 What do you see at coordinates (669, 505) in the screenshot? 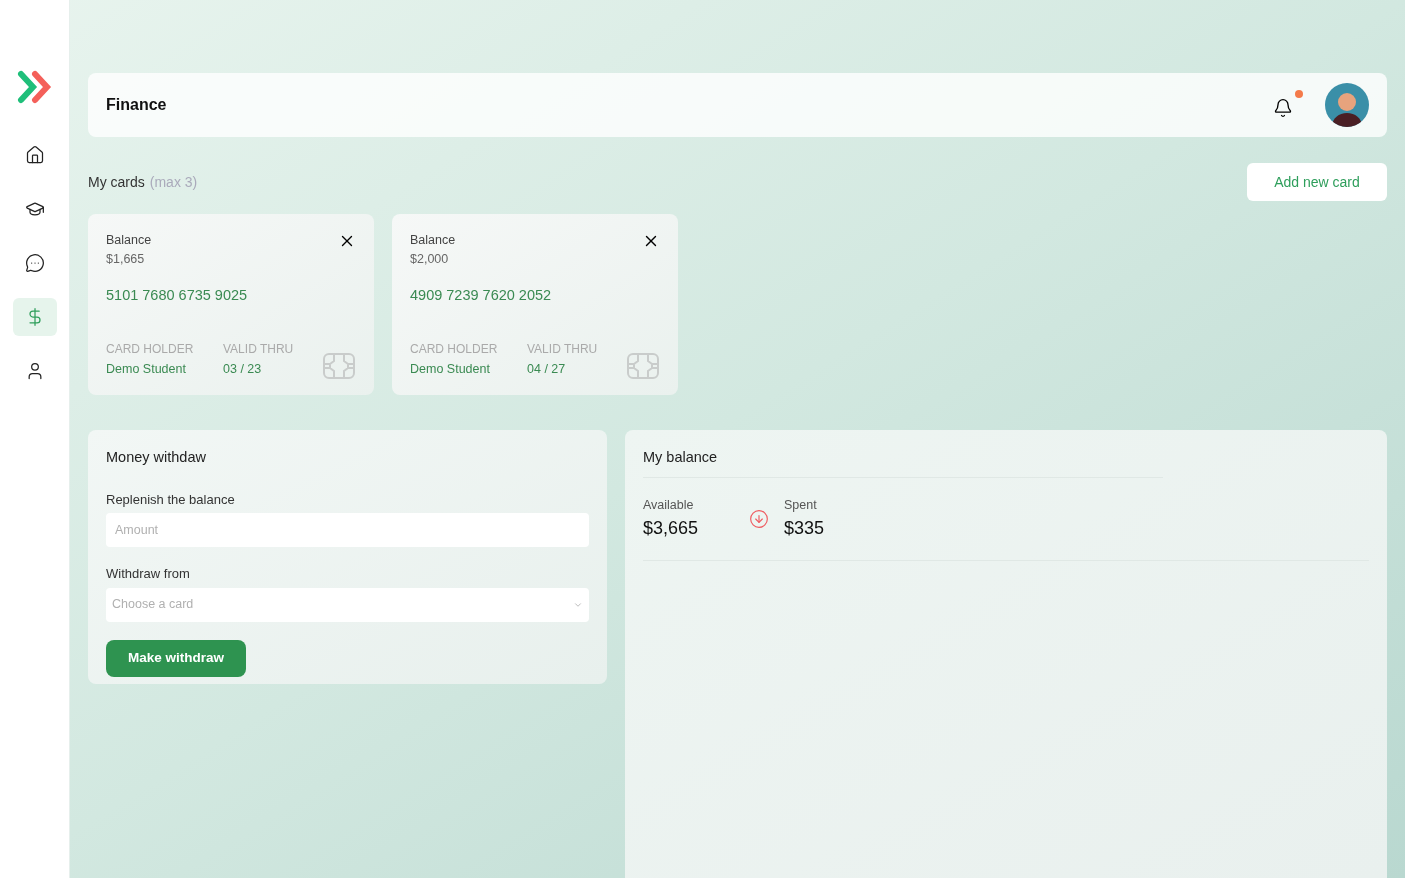
I see `available-label: Available` at bounding box center [669, 505].